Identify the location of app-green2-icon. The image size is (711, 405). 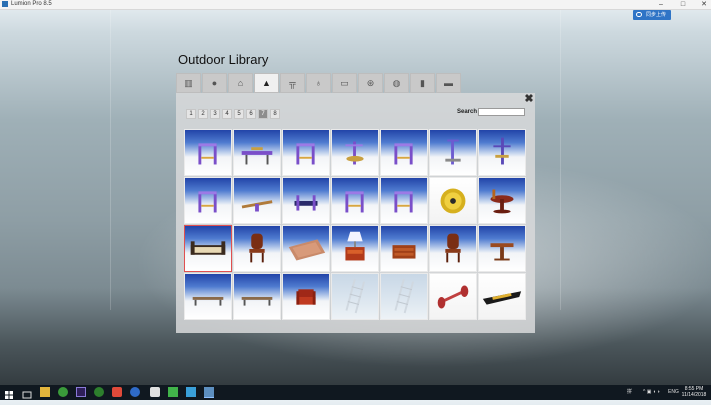
(99, 392).